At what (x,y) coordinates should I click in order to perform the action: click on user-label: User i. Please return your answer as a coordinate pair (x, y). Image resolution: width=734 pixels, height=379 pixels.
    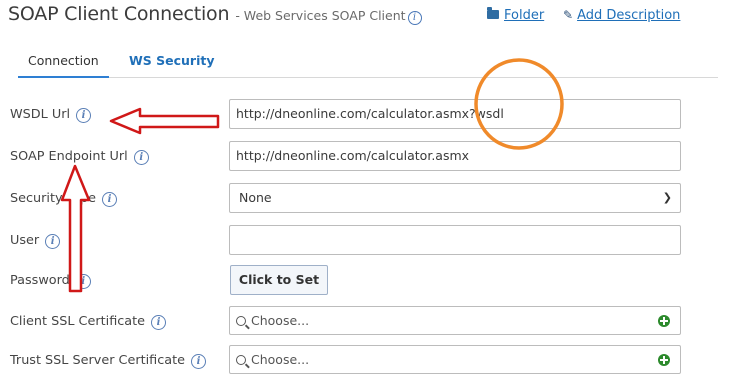
    Looking at the image, I should click on (35, 241).